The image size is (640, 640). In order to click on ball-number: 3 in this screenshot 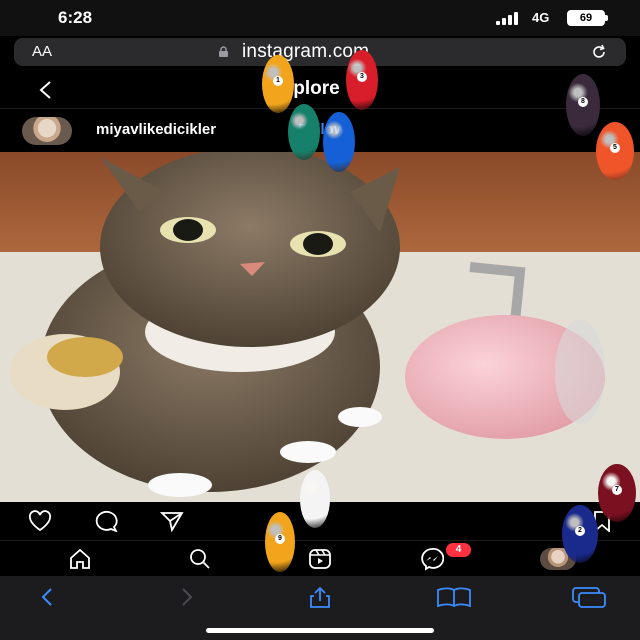, I will do `click(362, 77)`.